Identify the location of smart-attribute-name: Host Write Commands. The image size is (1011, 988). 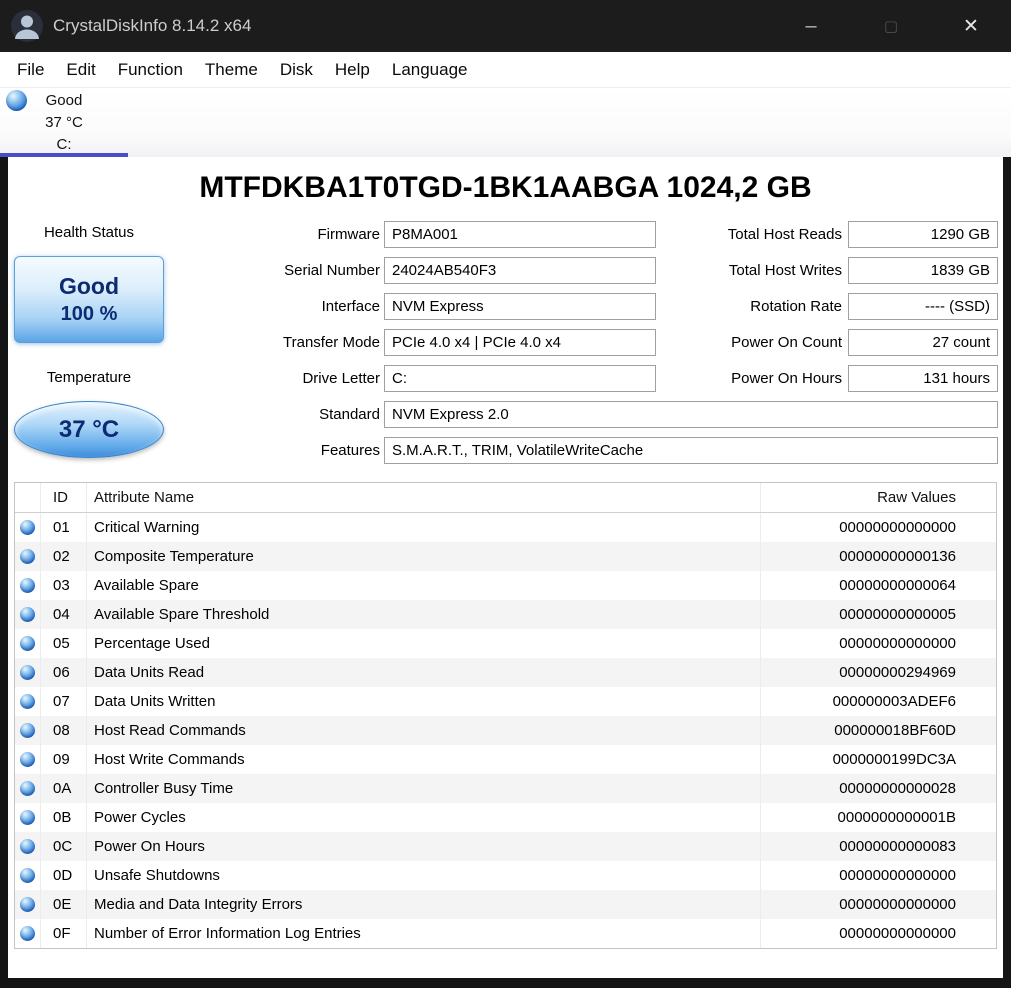
(424, 759).